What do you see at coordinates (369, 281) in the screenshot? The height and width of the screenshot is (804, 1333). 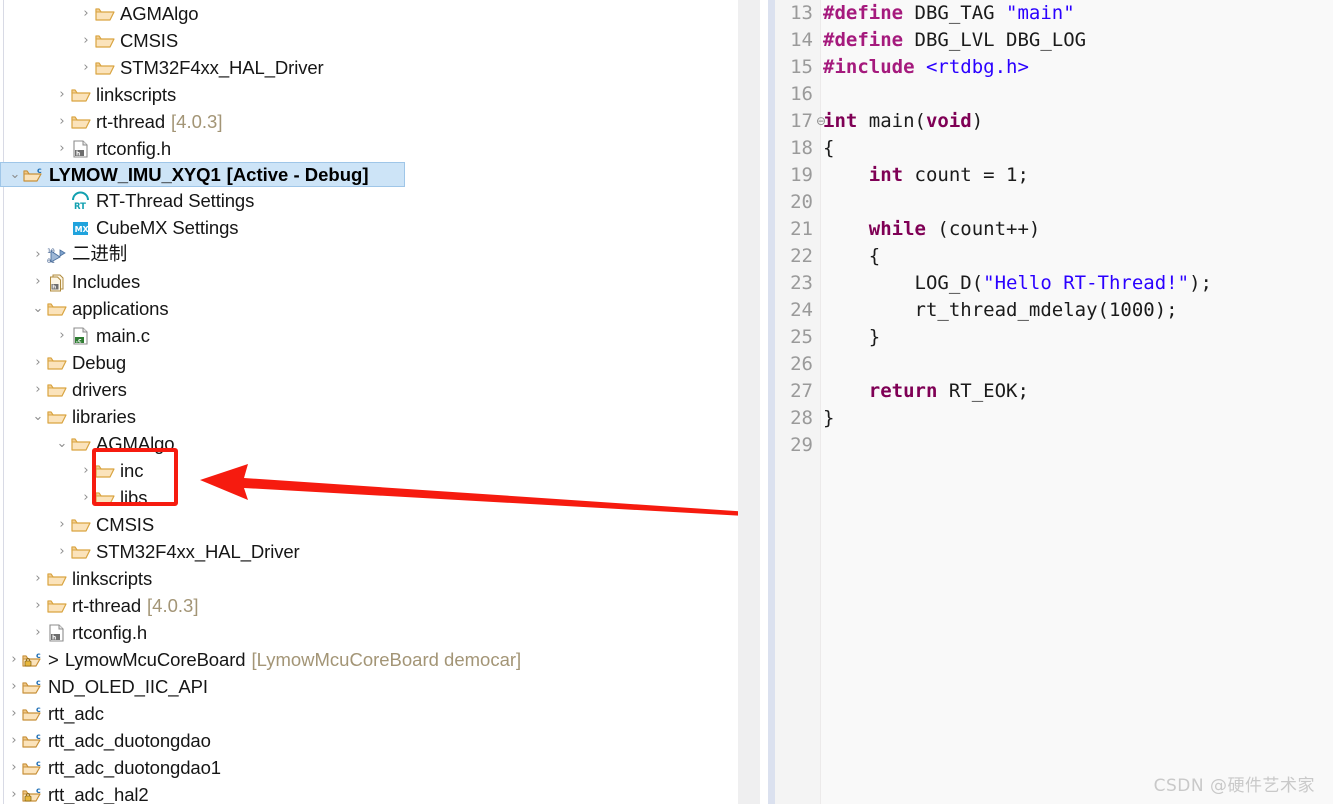 I see `tree-row: › h Includes` at bounding box center [369, 281].